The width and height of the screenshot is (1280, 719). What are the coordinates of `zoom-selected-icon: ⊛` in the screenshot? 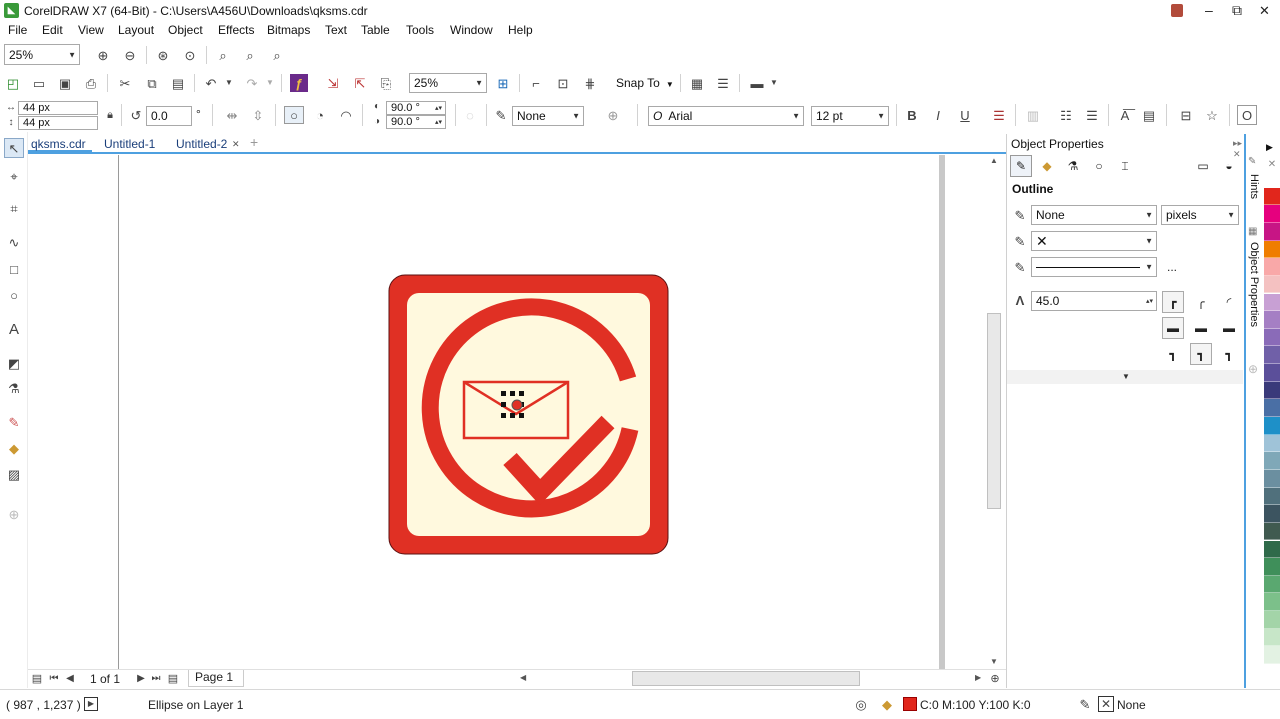 It's located at (163, 55).